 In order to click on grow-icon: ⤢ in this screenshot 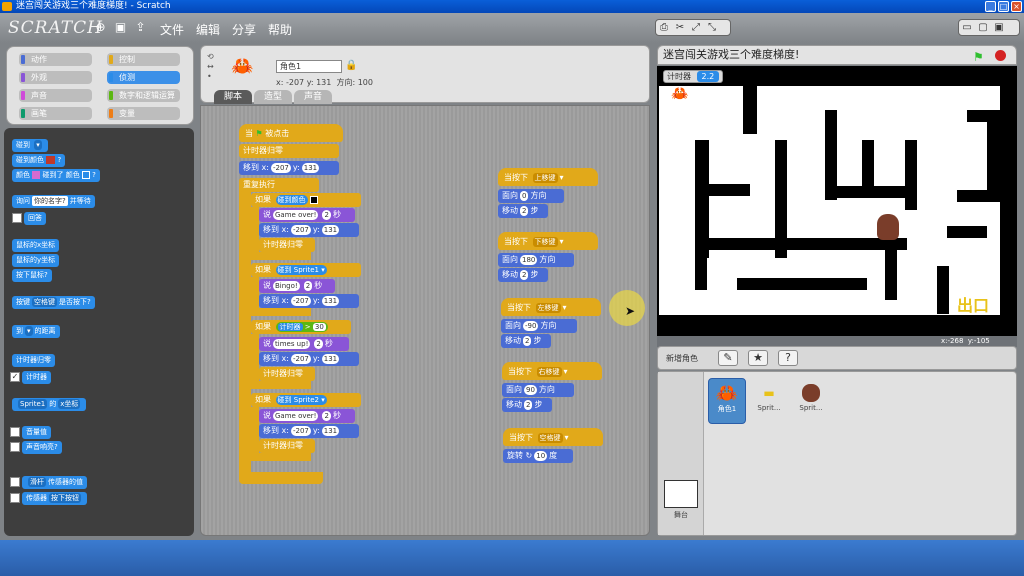, I will do `click(696, 27)`.